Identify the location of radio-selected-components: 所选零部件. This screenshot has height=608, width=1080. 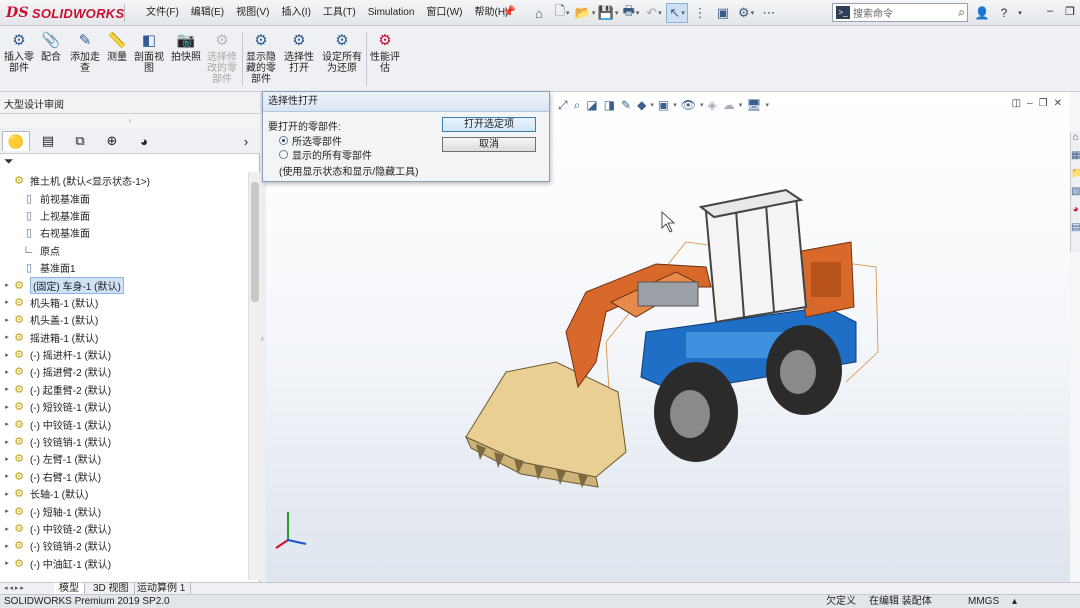
(310, 140).